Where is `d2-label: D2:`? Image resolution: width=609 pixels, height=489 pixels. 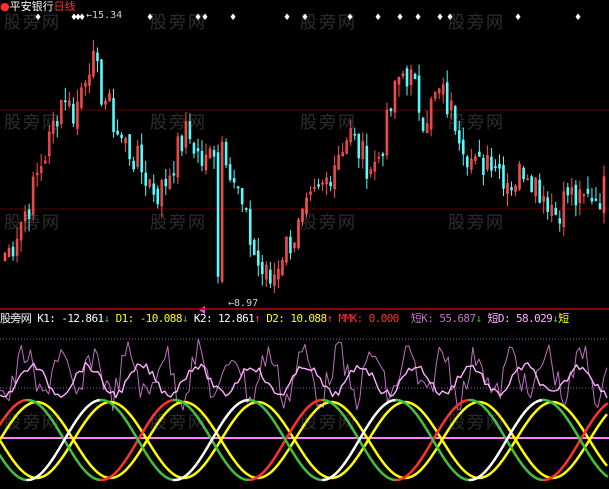 d2-label: D2: is located at coordinates (275, 318).